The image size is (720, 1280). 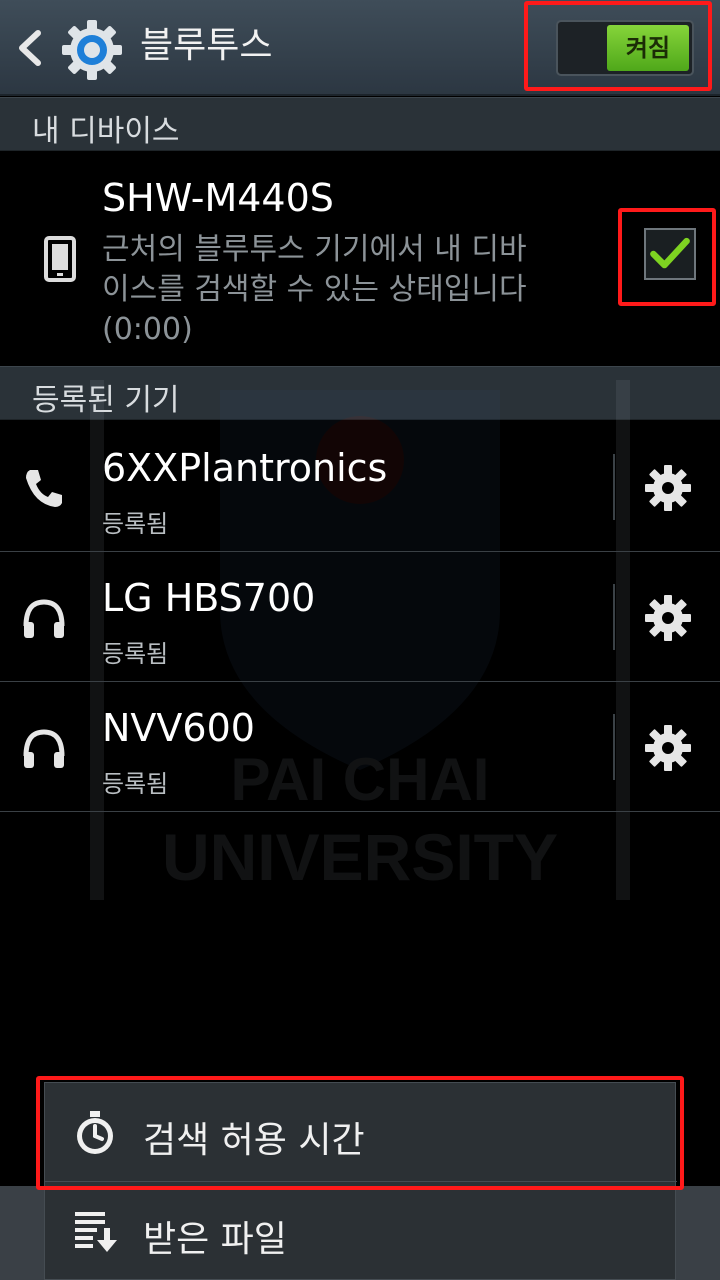 What do you see at coordinates (618, 46) in the screenshot?
I see `highlight-box-toggle` at bounding box center [618, 46].